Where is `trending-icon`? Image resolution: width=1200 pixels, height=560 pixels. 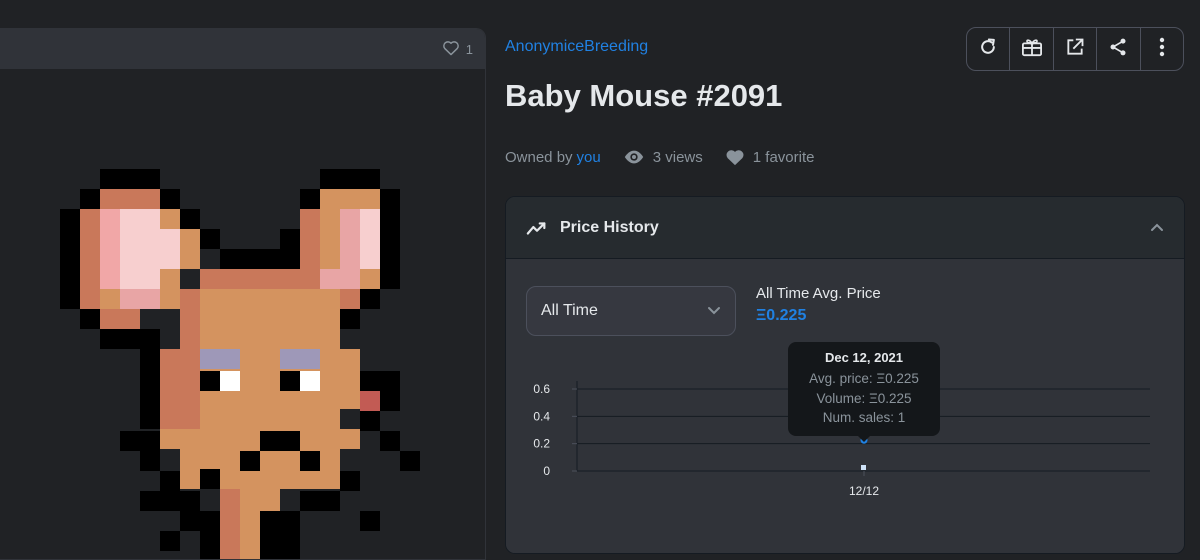
trending-icon is located at coordinates (537, 228).